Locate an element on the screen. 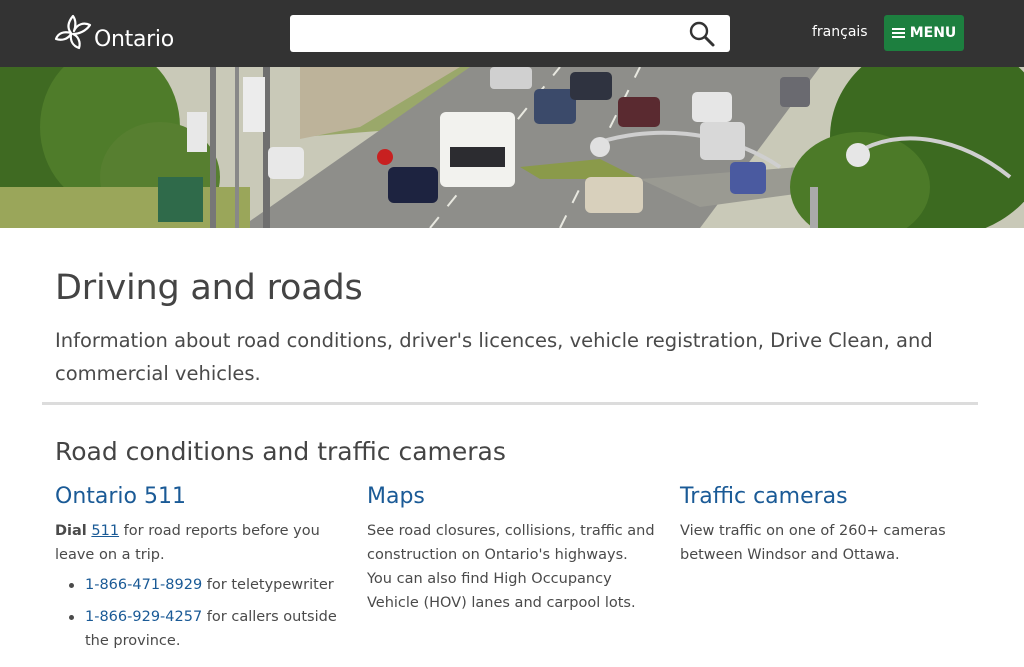  list-item: 1-866-471-8929 for teletypewriter is located at coordinates (207, 585).